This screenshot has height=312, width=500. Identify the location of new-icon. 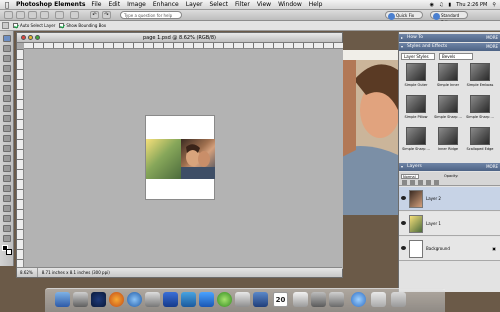
(8, 15).